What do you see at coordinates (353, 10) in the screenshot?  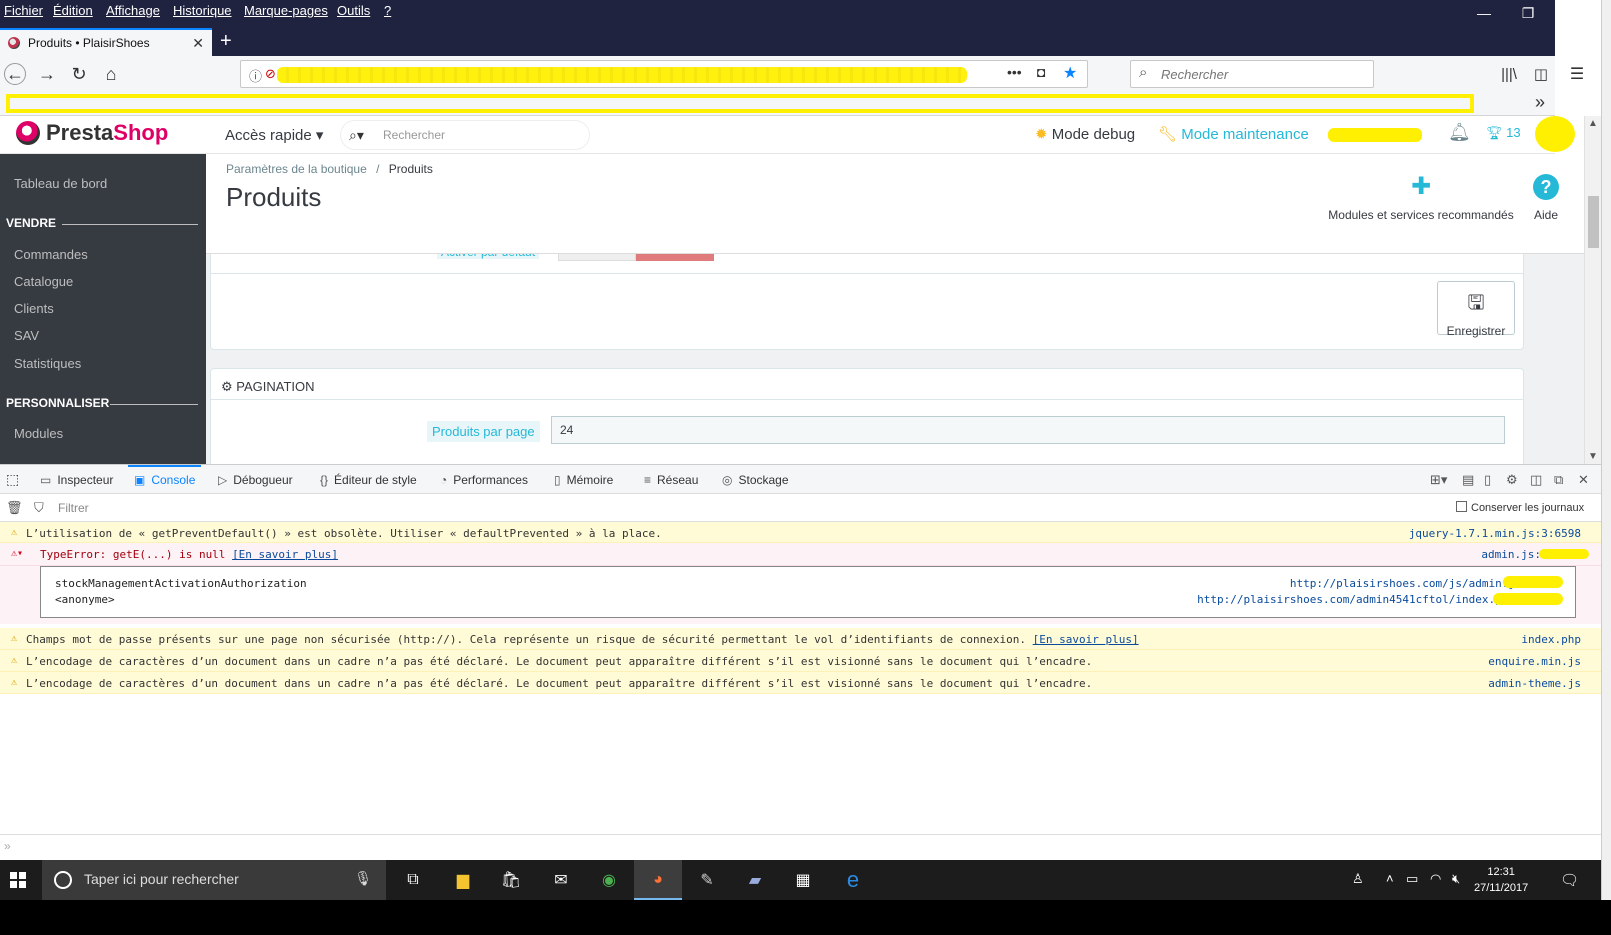 I see `menu-tools: Outils` at bounding box center [353, 10].